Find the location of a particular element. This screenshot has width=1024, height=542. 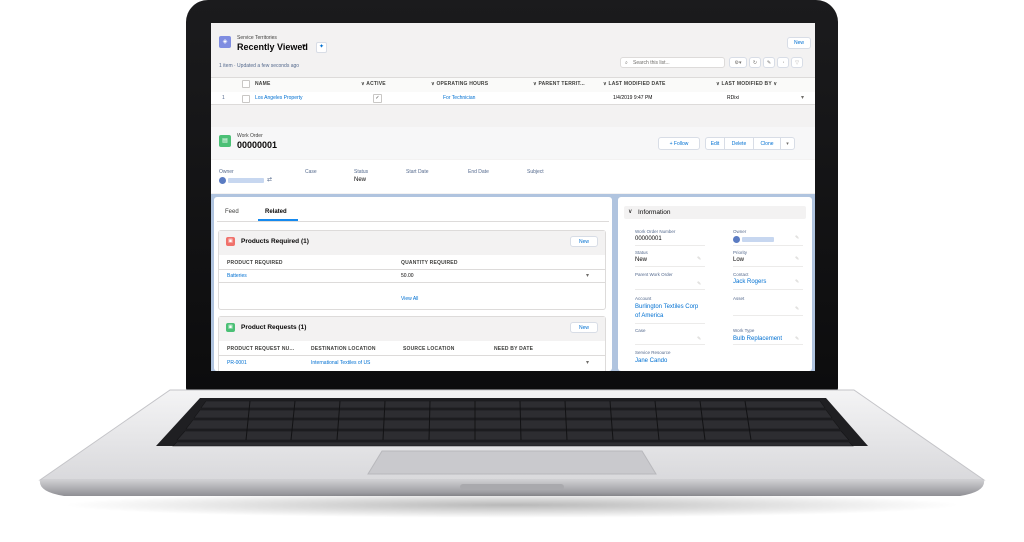

user-icon is located at coordinates (222, 180).